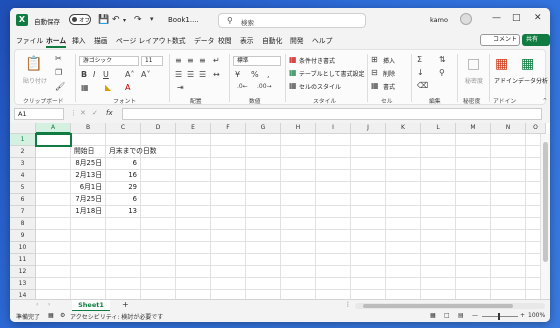  I want to click on cell-O3, so click(533, 164).